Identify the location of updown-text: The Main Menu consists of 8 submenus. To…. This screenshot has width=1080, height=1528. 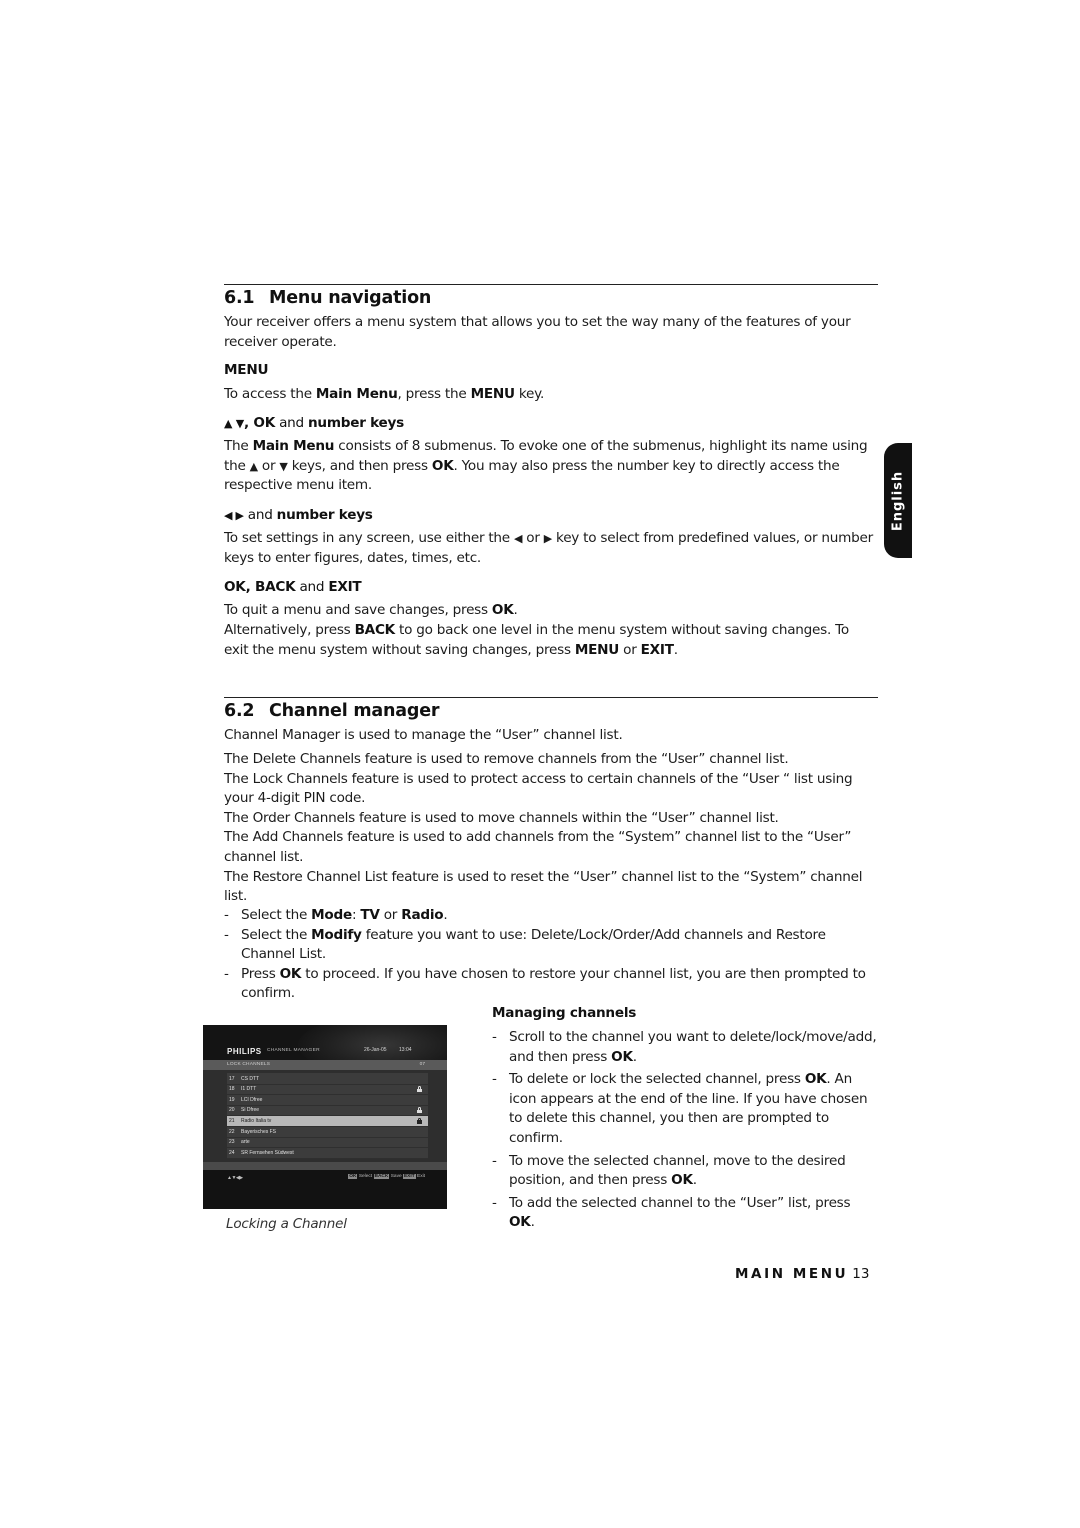
(546, 466).